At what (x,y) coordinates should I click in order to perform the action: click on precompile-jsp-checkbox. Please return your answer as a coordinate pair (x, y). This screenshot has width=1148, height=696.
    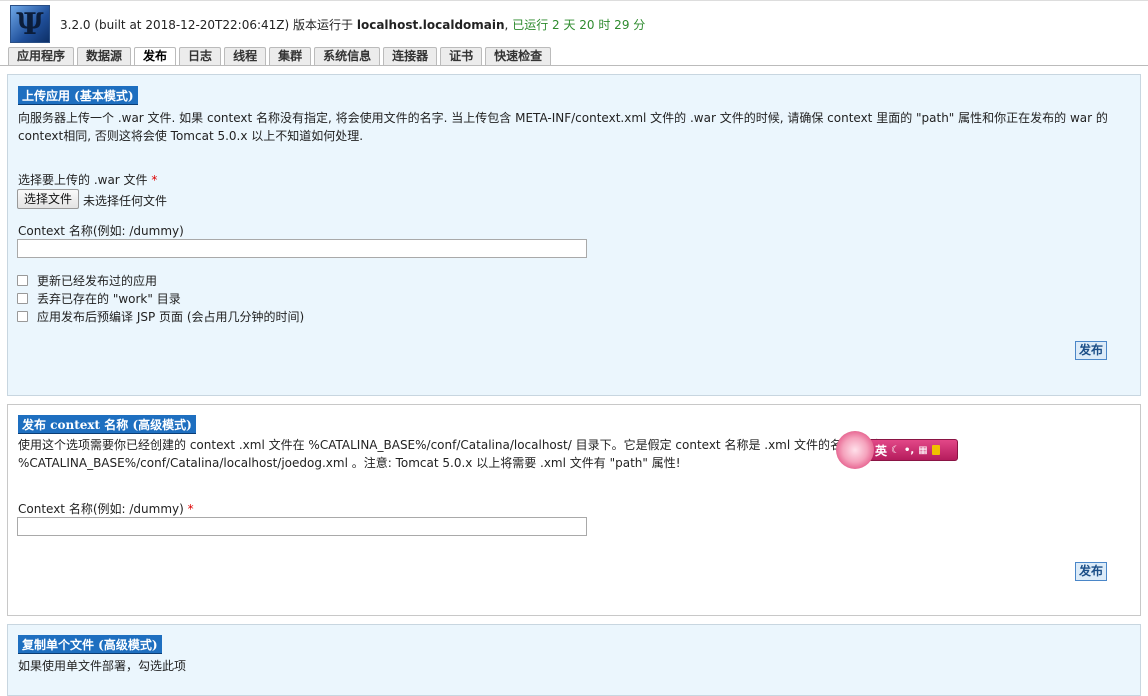
    Looking at the image, I should click on (22, 316).